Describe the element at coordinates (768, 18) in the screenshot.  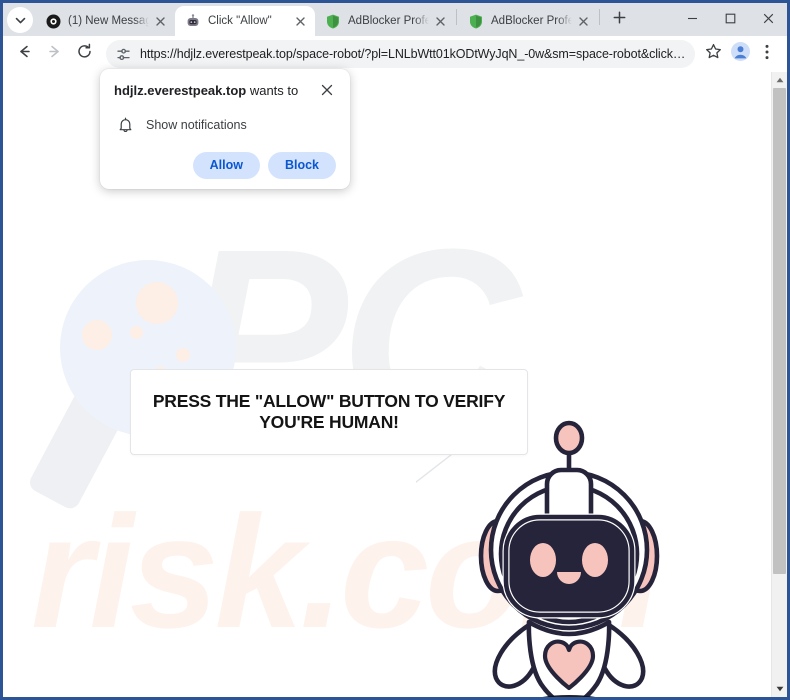
I see `window-close-button` at that location.